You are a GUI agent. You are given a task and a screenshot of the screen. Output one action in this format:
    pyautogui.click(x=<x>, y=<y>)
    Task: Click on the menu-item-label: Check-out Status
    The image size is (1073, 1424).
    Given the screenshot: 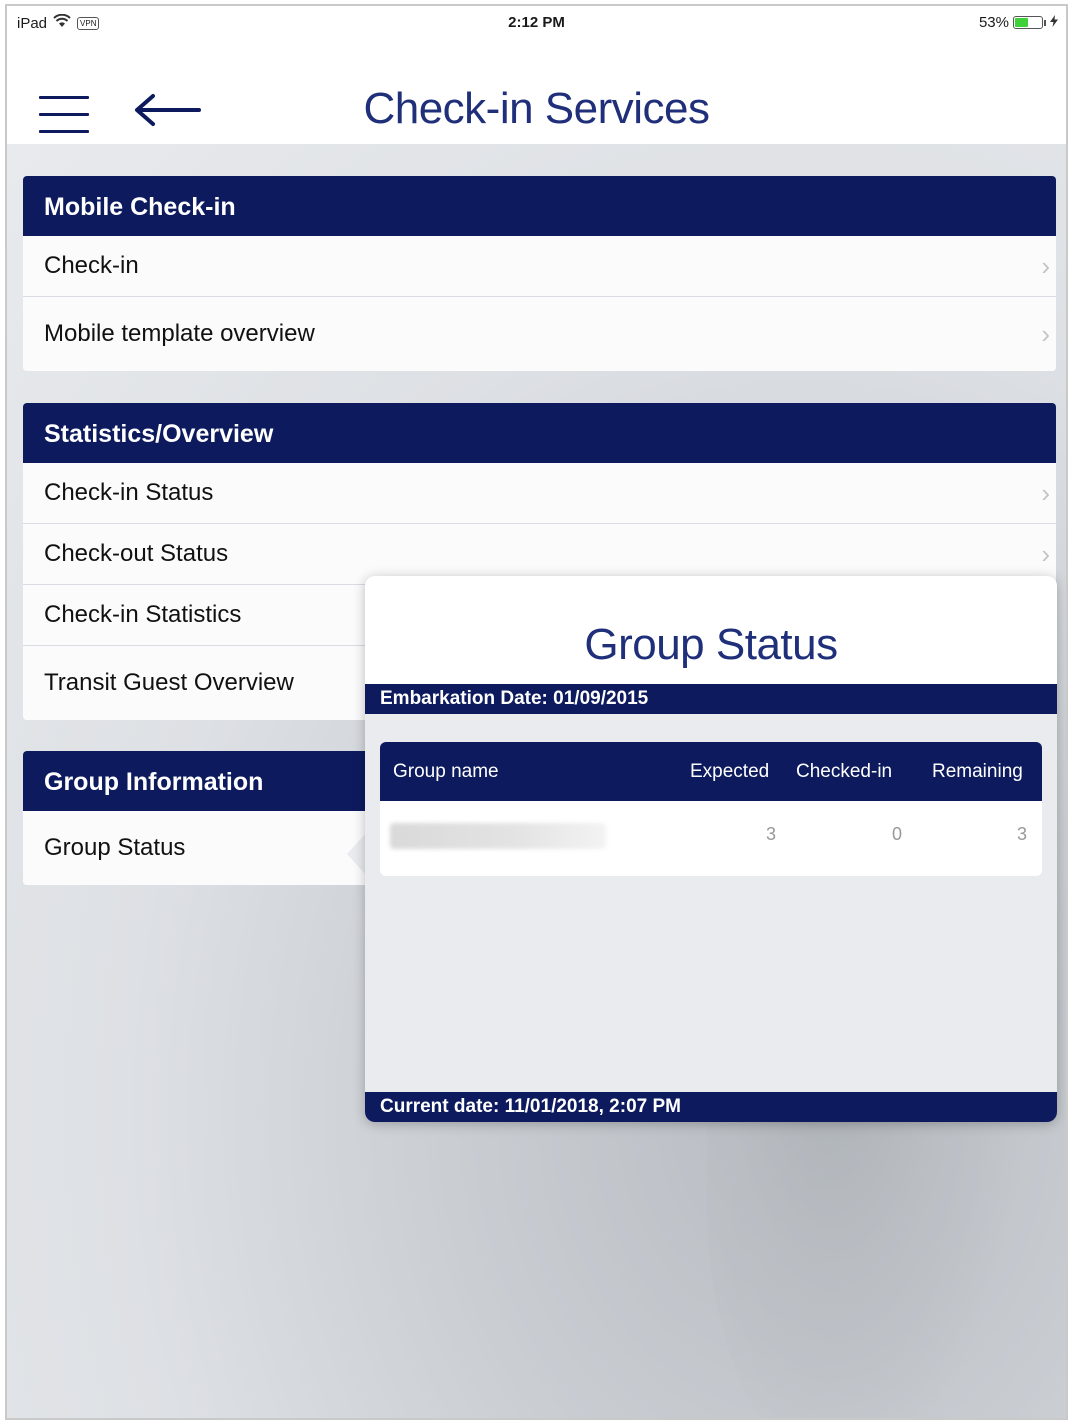 What is the action you would take?
    pyautogui.click(x=136, y=553)
    